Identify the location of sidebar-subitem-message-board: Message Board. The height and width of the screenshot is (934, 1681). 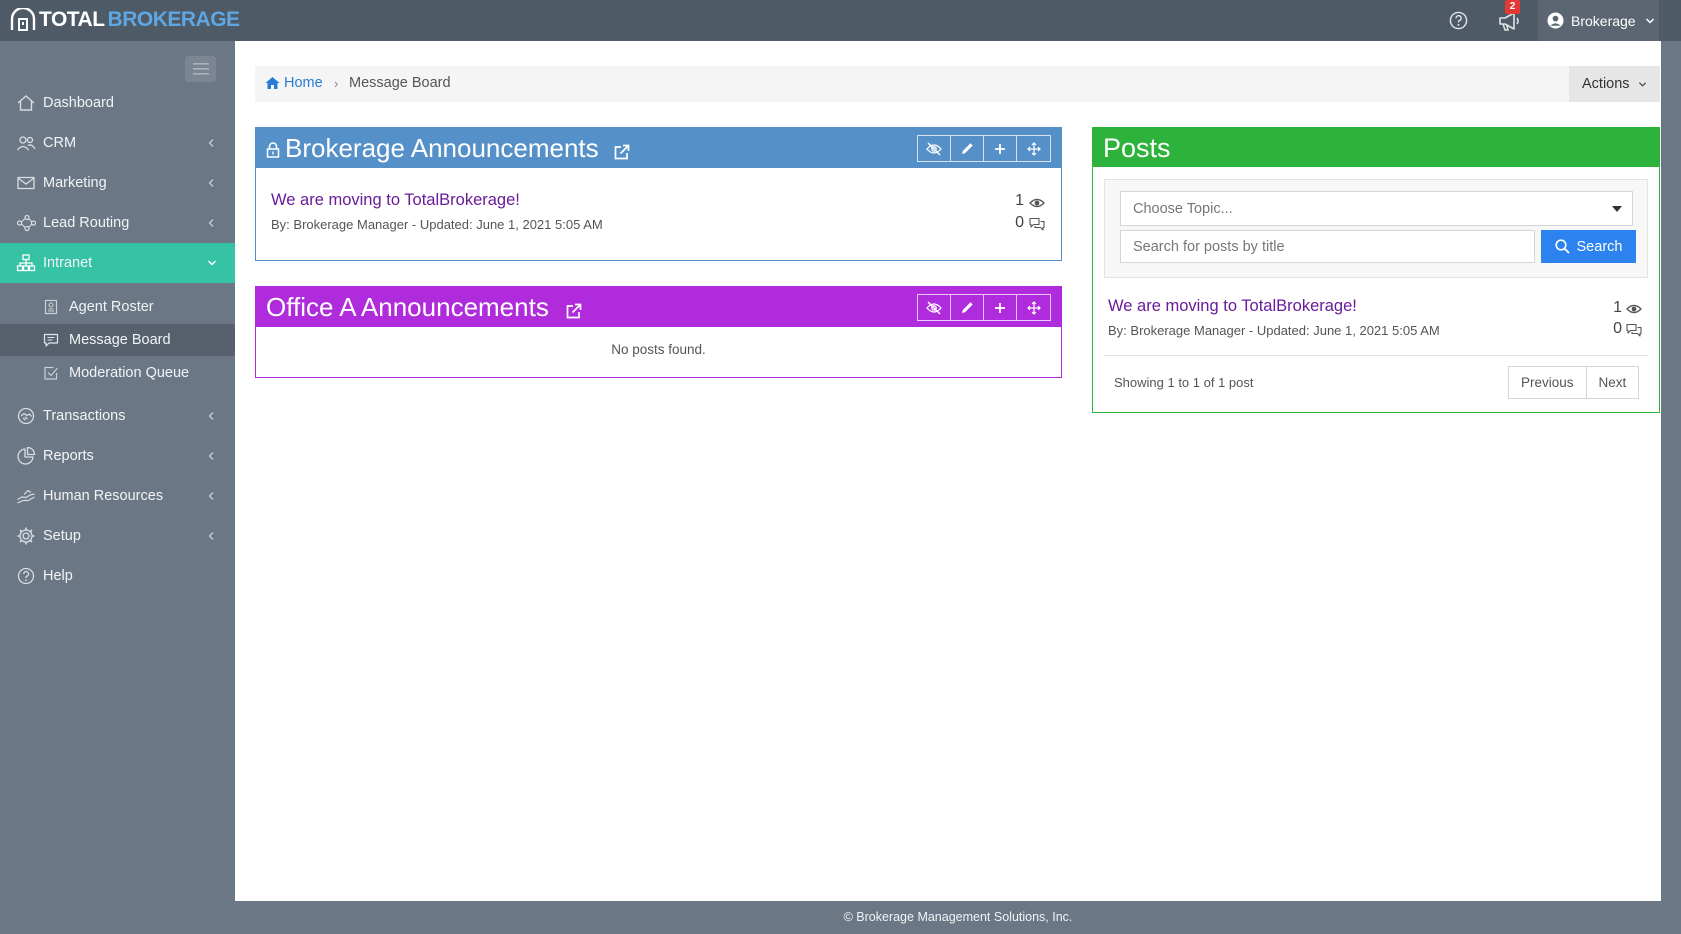
(117, 340).